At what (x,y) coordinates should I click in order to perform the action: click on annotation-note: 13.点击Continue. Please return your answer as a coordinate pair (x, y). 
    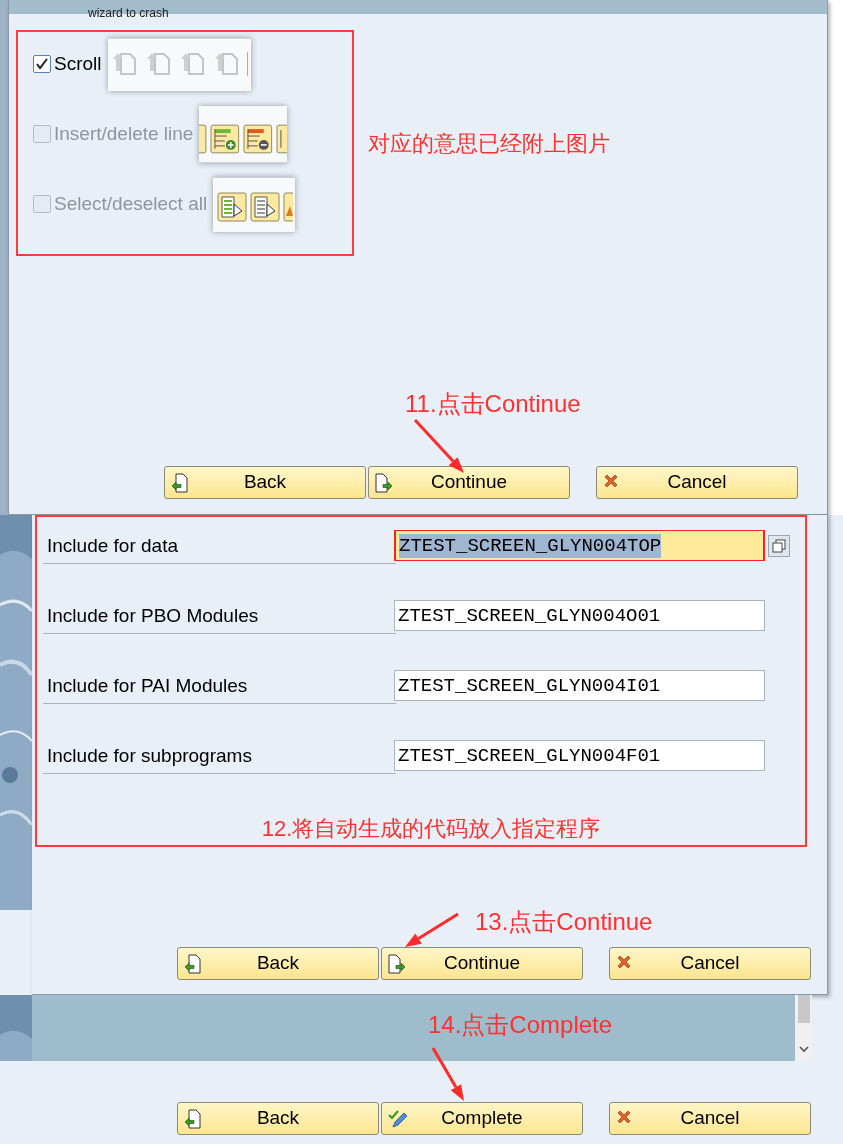
    Looking at the image, I should click on (564, 922).